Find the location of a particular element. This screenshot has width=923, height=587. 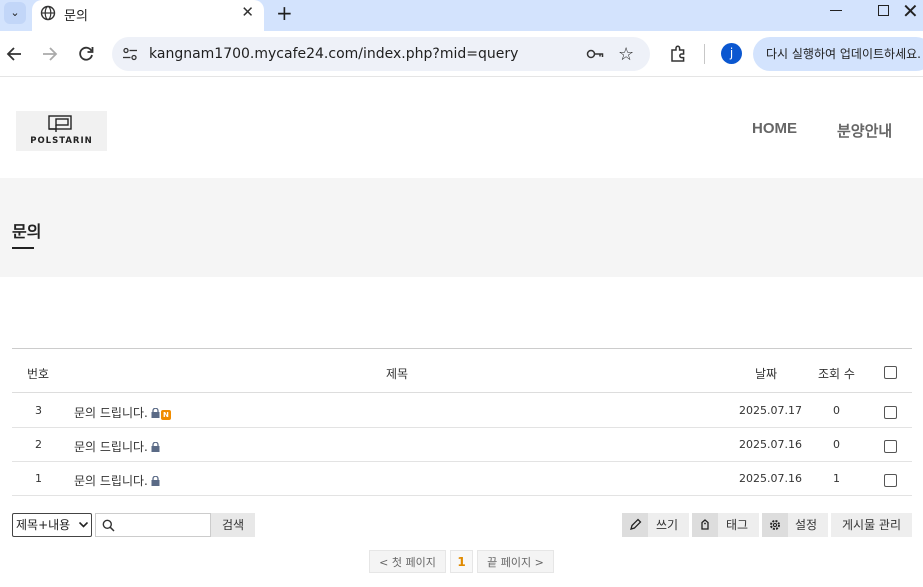

toolbar-divider is located at coordinates (704, 54).